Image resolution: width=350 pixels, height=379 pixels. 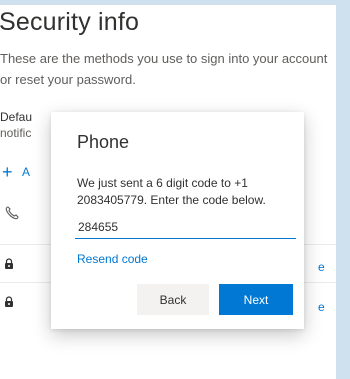 I want to click on default-method-label: Defau, so click(x=16, y=117).